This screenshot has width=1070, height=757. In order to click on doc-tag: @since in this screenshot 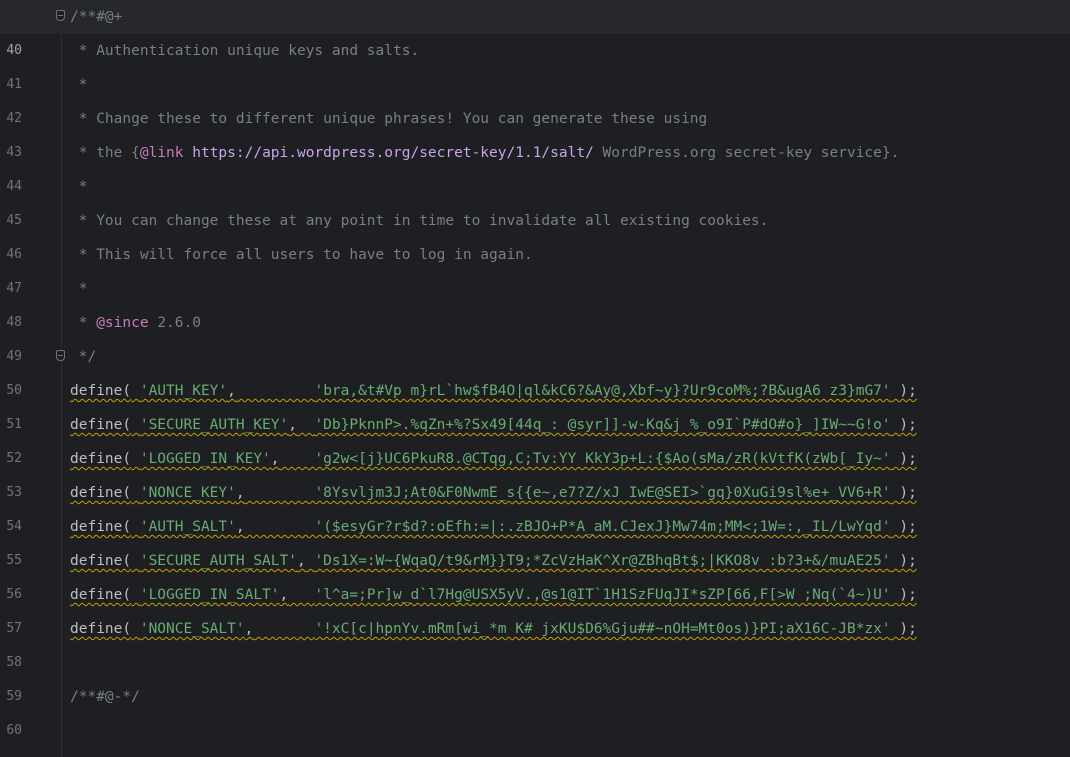, I will do `click(122, 323)`.